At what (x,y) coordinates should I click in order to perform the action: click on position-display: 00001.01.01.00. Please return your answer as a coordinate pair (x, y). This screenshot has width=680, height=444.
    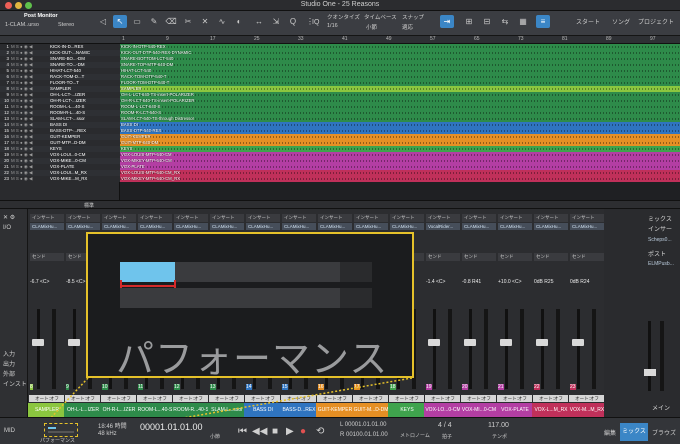
    Looking at the image, I should click on (171, 427).